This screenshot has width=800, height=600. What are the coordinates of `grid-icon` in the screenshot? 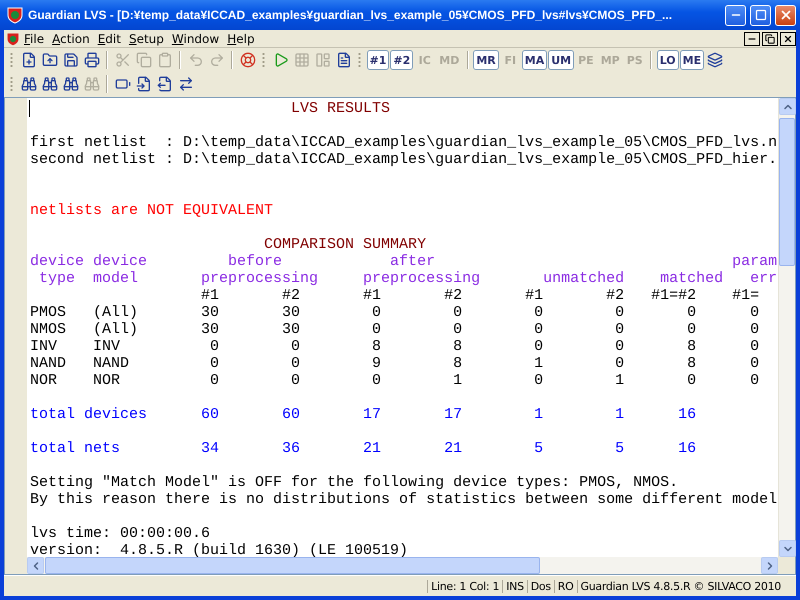 It's located at (302, 60).